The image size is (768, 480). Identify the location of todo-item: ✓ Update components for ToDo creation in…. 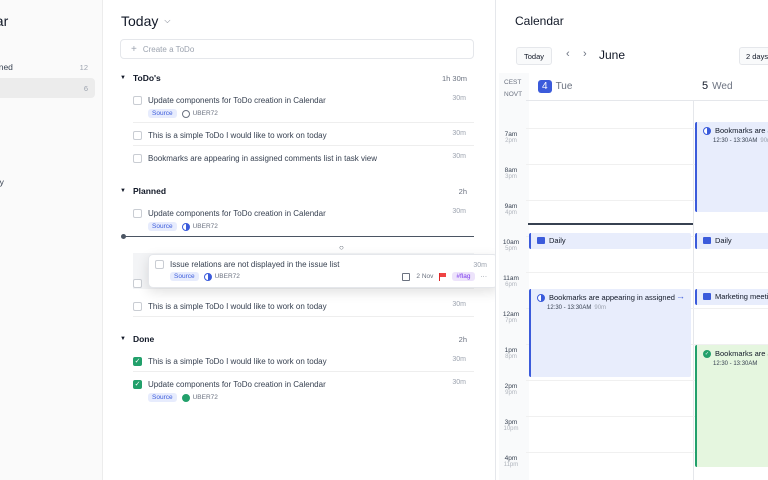
(299, 390).